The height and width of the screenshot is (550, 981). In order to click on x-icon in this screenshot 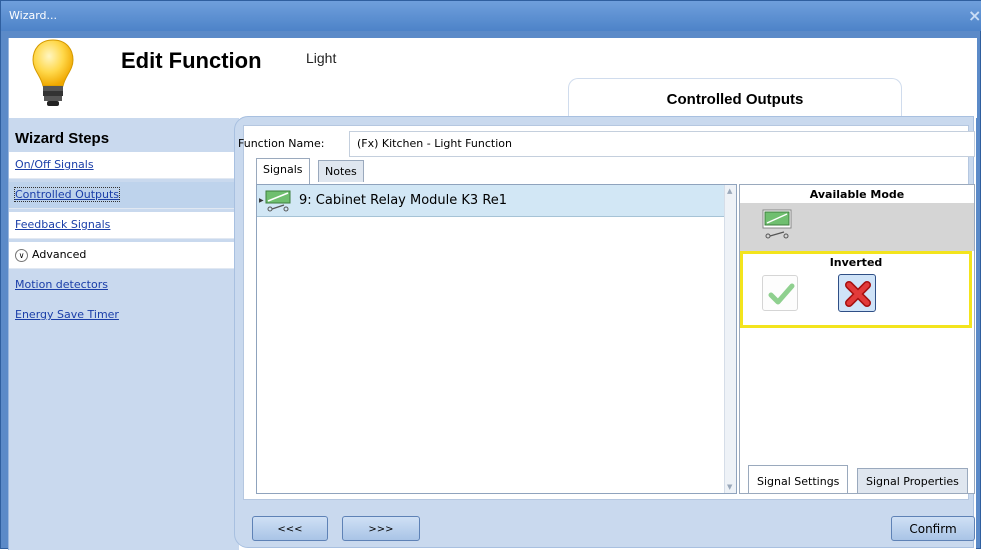, I will do `click(857, 293)`.